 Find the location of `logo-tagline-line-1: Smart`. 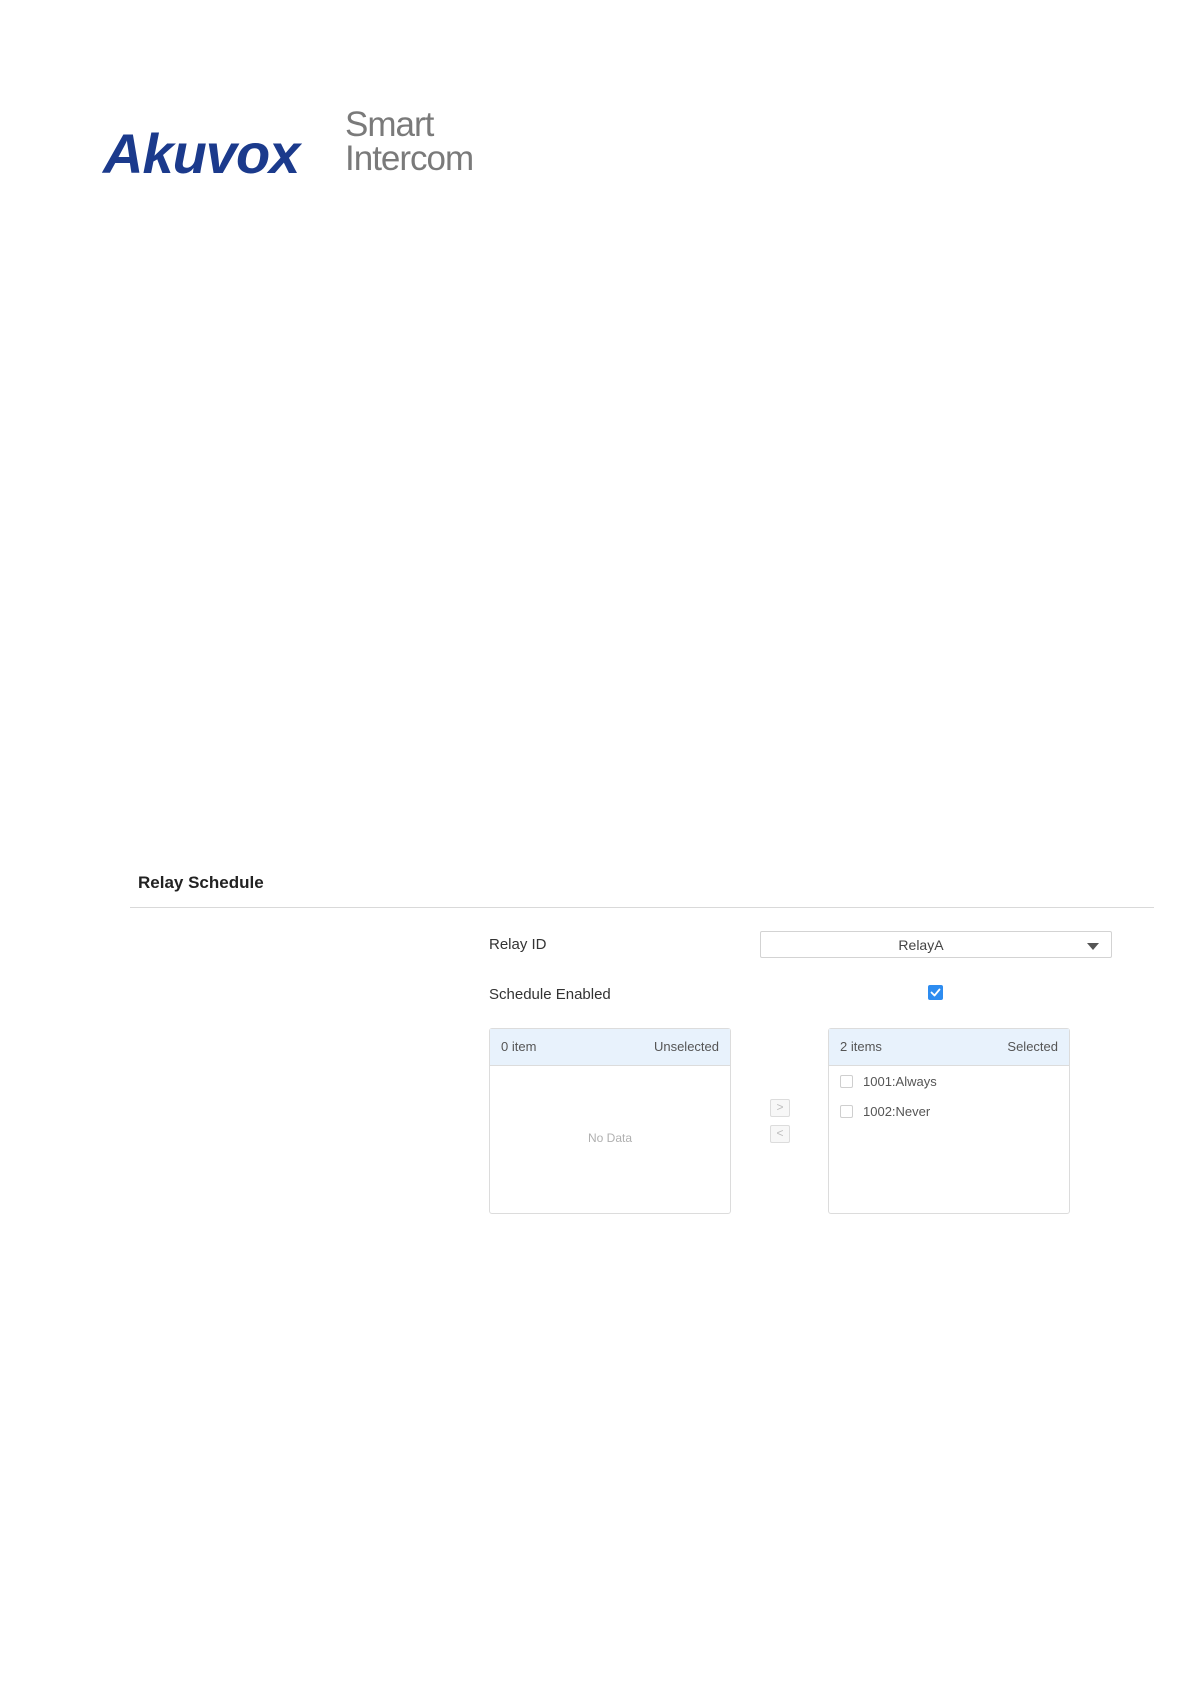

logo-tagline-line-1: Smart is located at coordinates (389, 124).